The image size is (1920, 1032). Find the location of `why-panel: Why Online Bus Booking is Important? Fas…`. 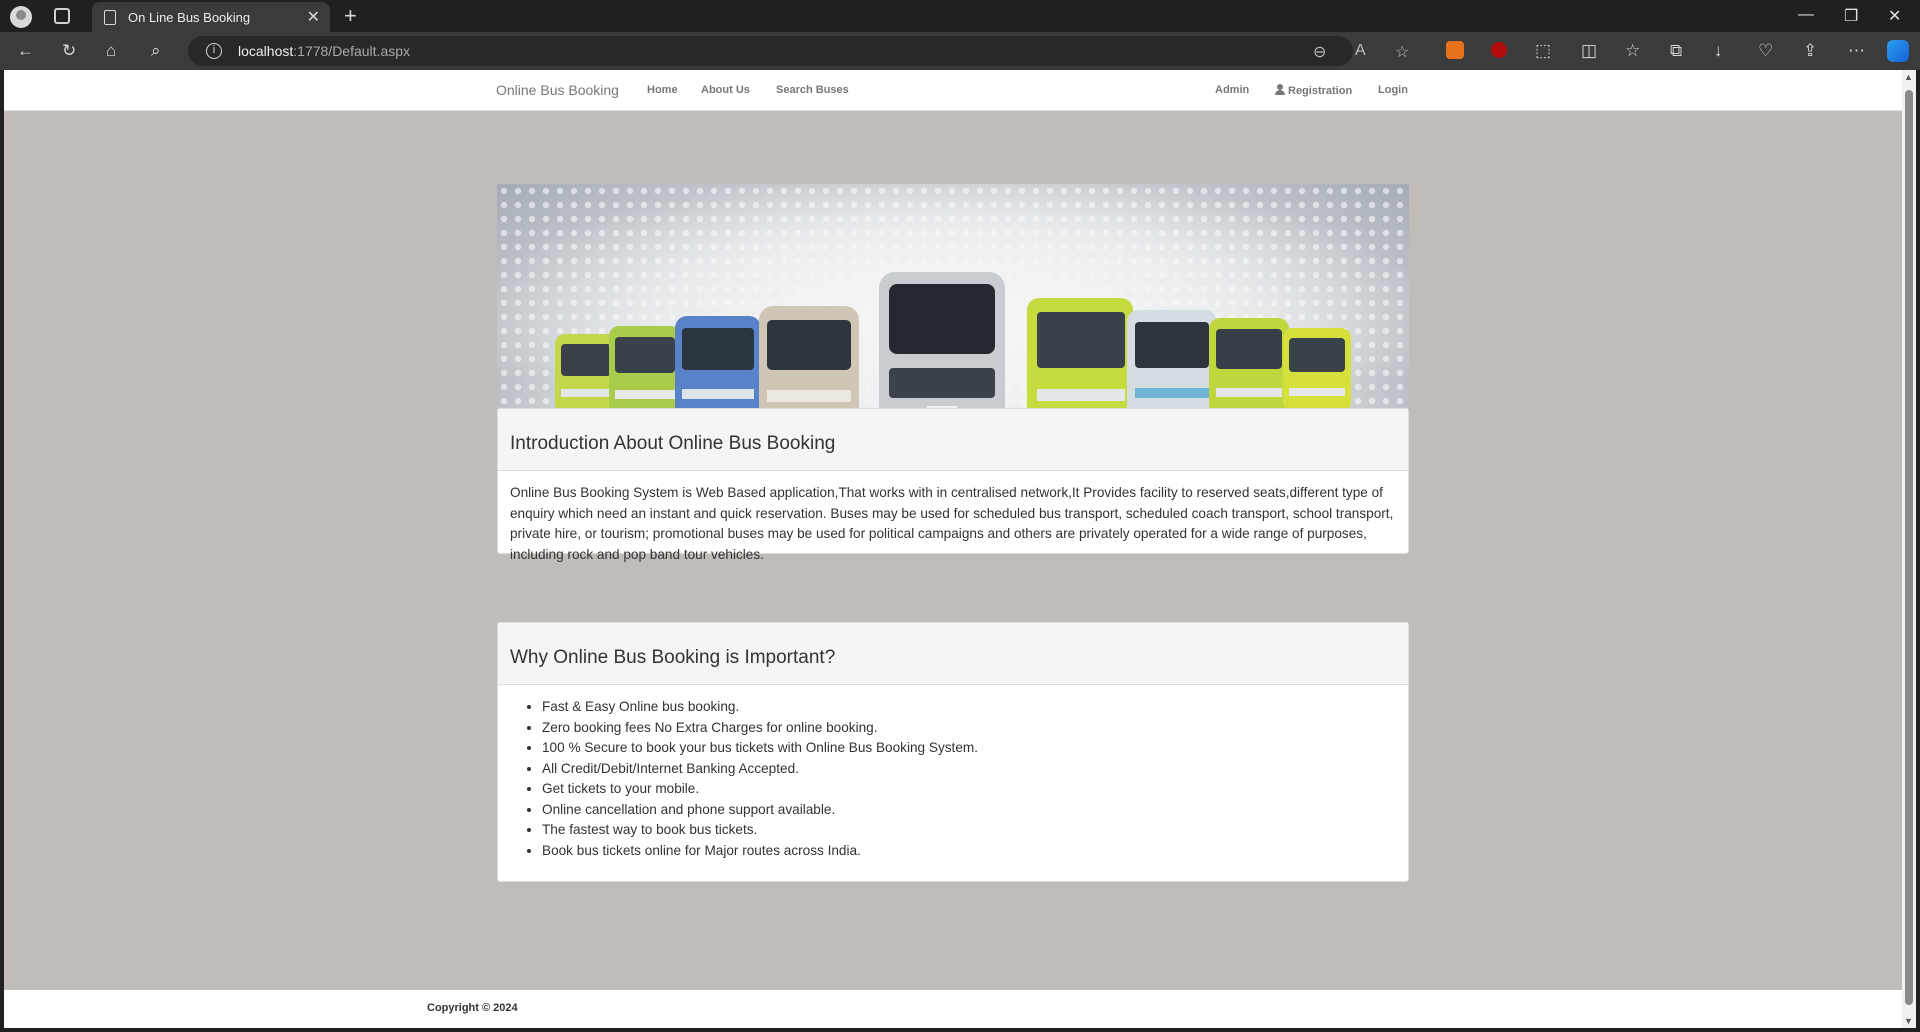

why-panel: Why Online Bus Booking is Important? Fas… is located at coordinates (953, 752).